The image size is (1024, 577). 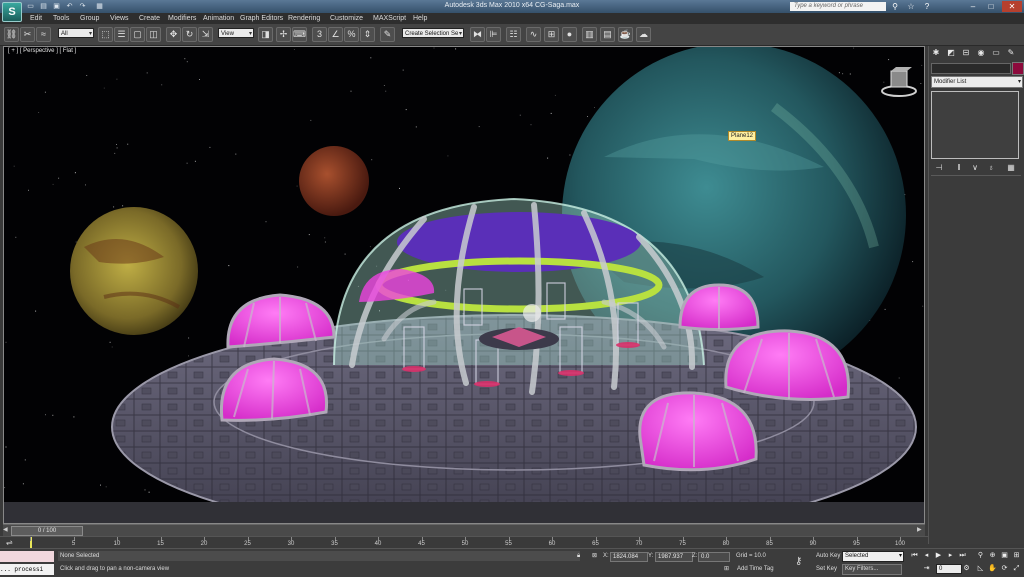 What do you see at coordinates (149, 18) in the screenshot?
I see `menu-create: Create` at bounding box center [149, 18].